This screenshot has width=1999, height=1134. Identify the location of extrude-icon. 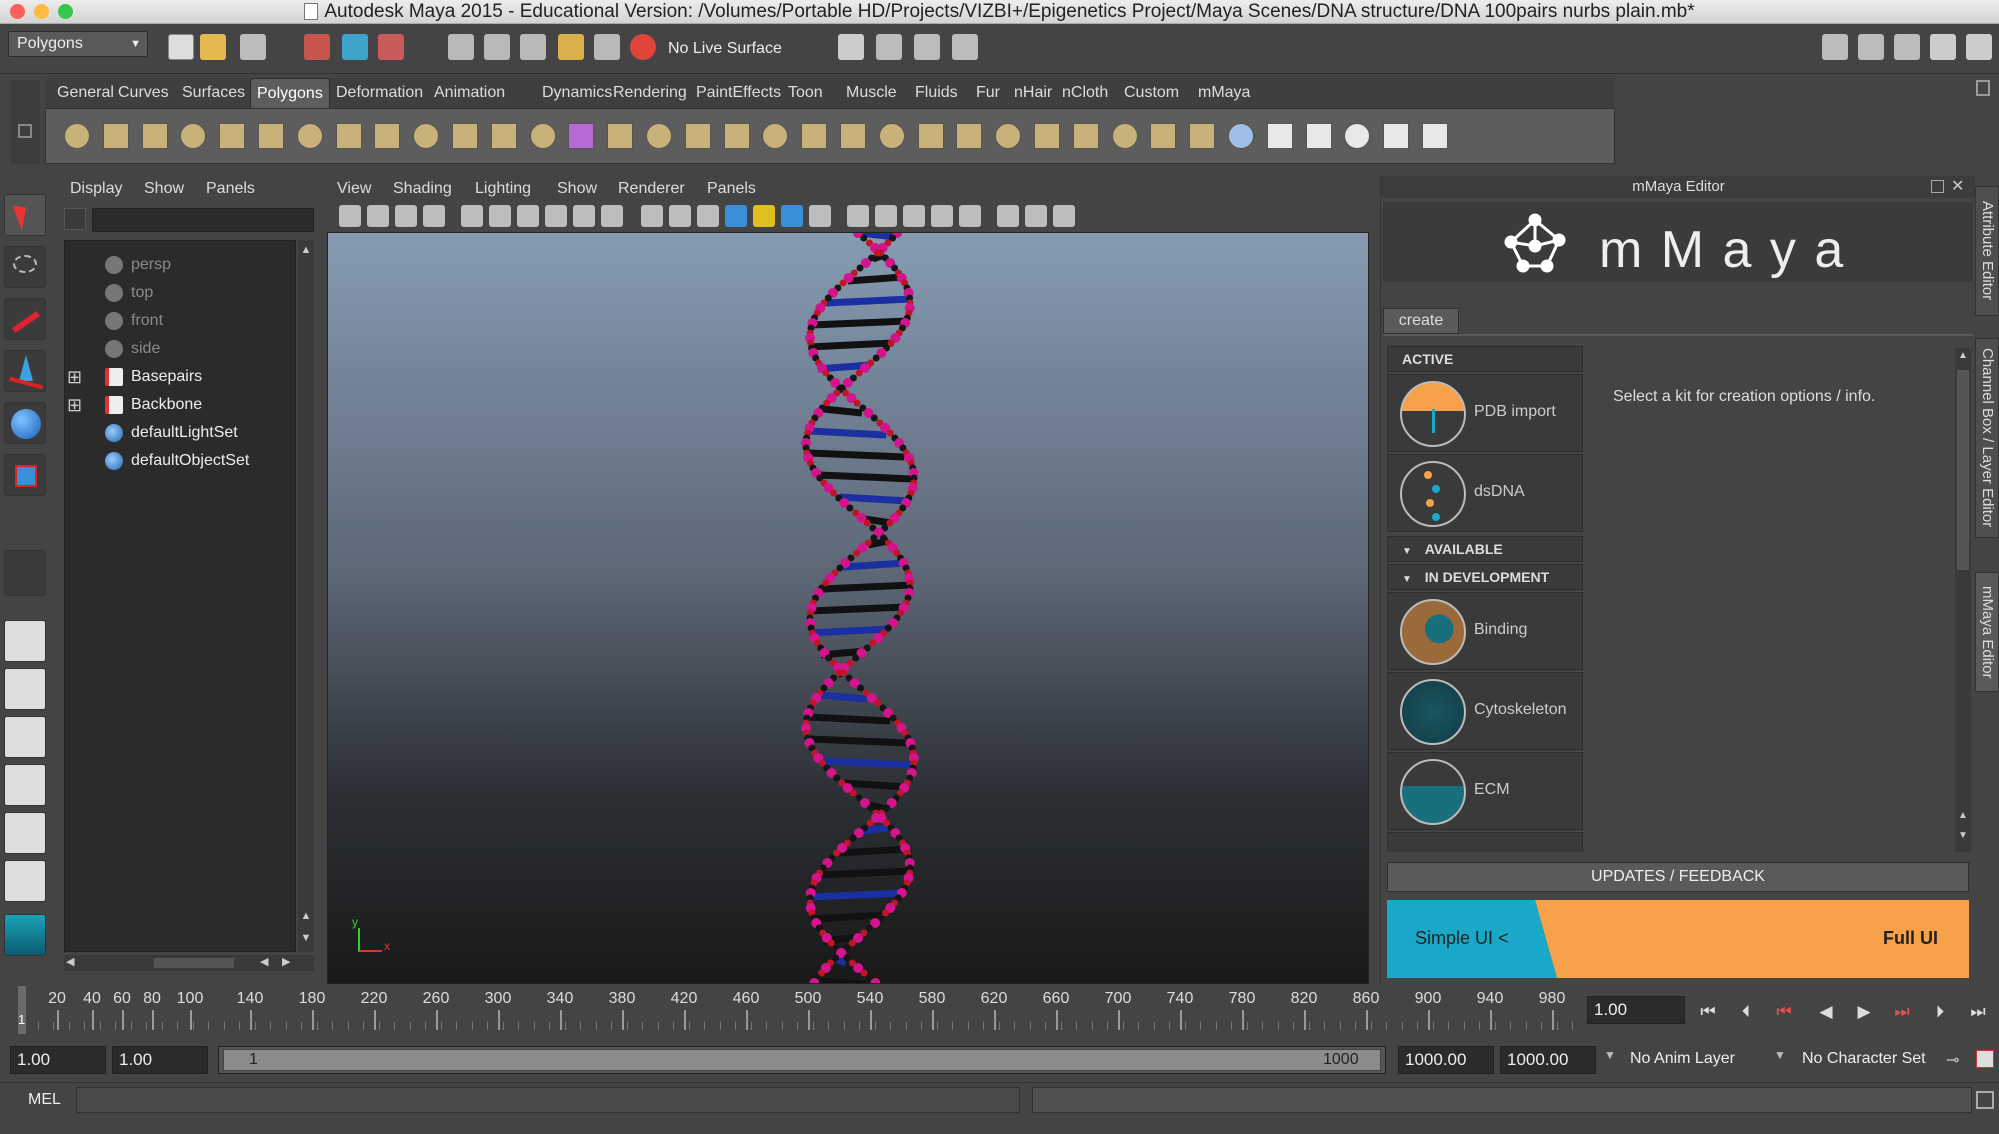
(1008, 136).